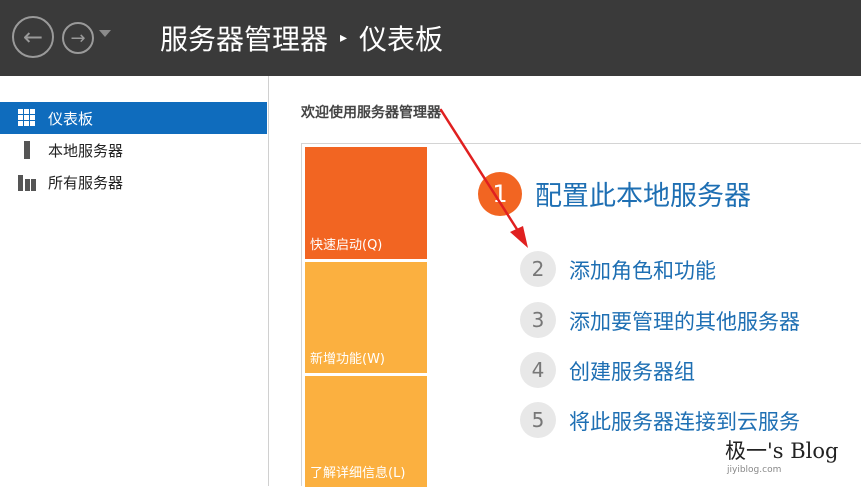 The width and height of the screenshot is (861, 487). Describe the element at coordinates (366, 203) in the screenshot. I see `tab-quick-start: 快速启动(Q)` at that location.